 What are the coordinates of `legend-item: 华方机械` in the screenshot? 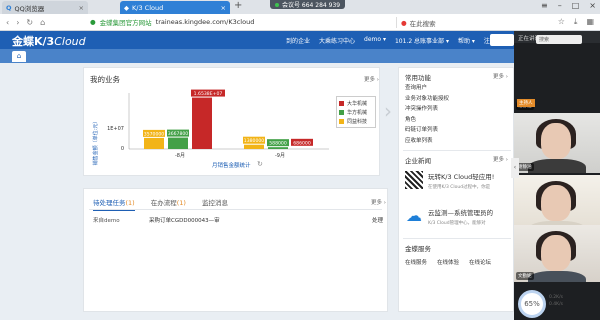 It's located at (356, 112).